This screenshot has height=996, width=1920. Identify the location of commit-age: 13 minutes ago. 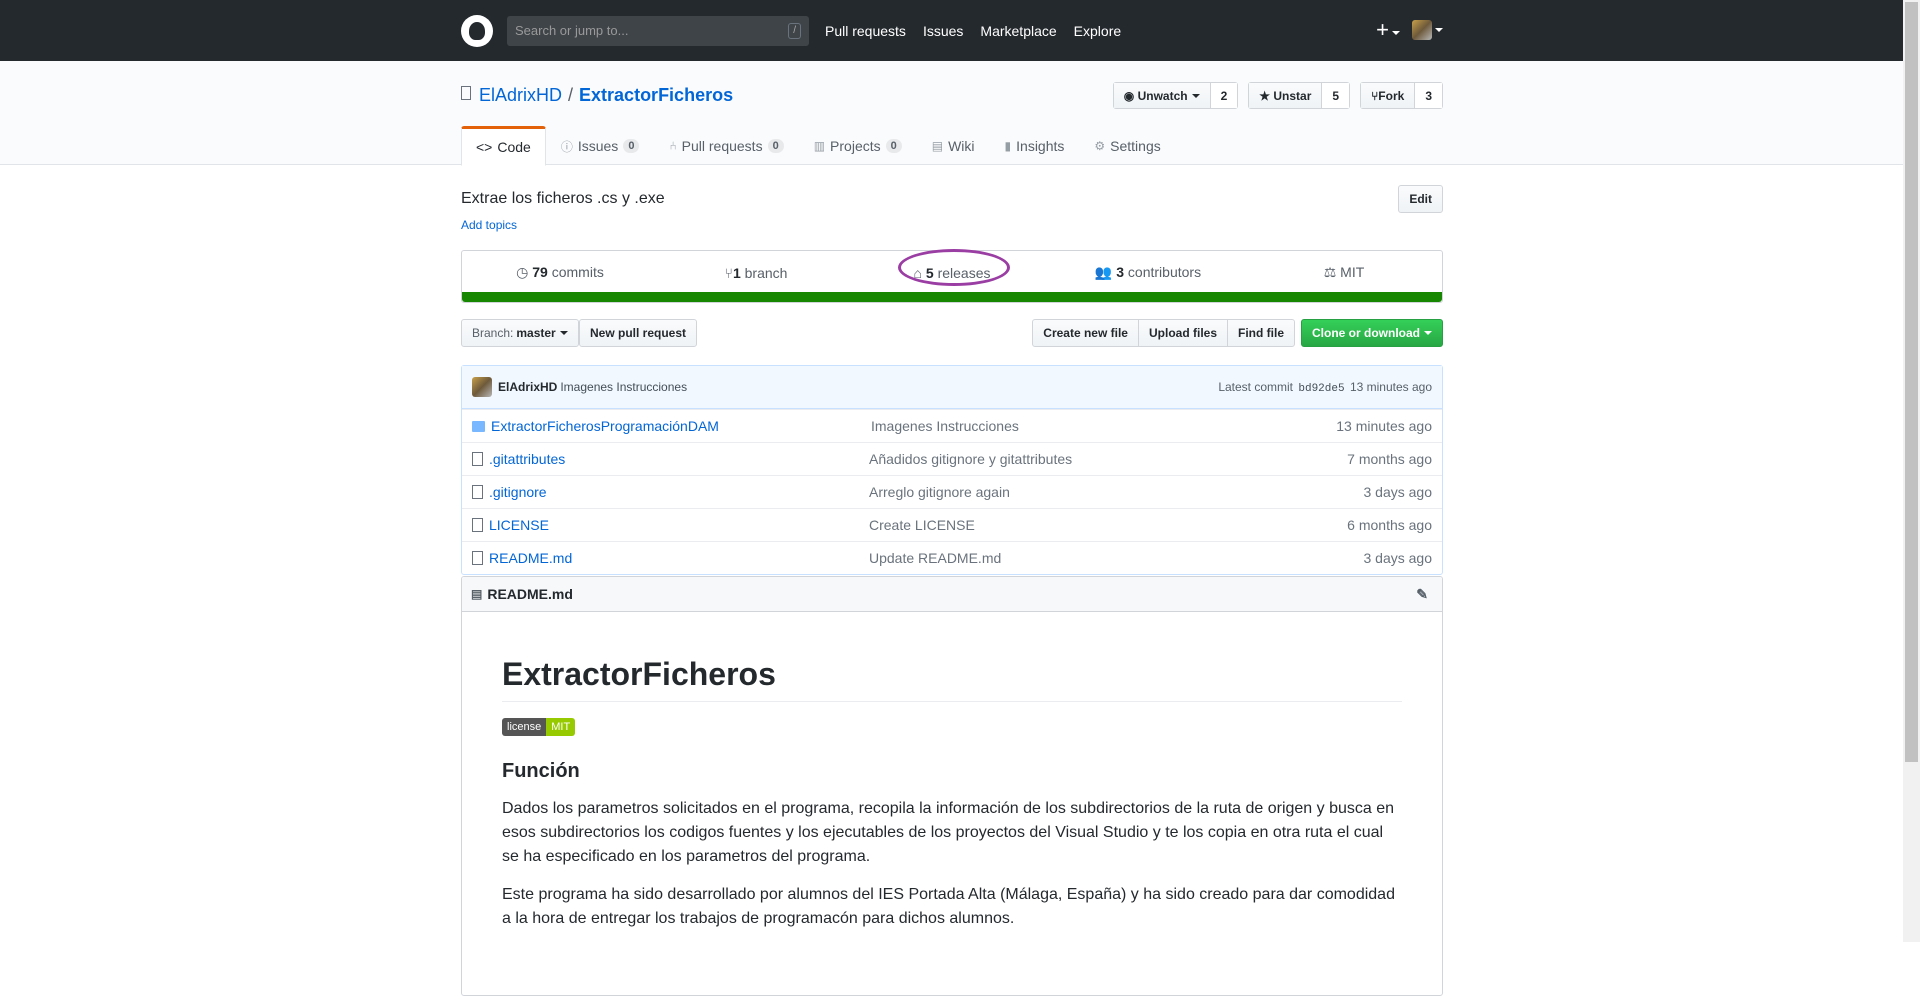
(1390, 386).